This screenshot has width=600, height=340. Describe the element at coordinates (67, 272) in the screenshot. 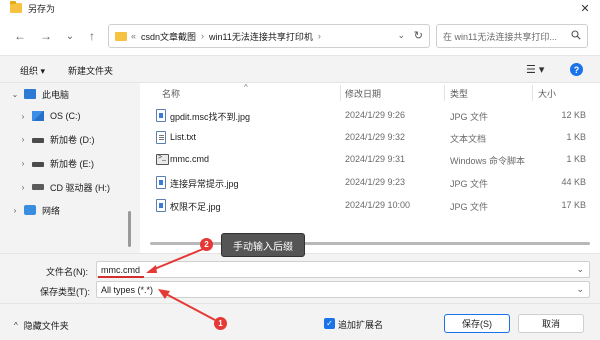

I see `filename-label: 文件名(N):` at that location.